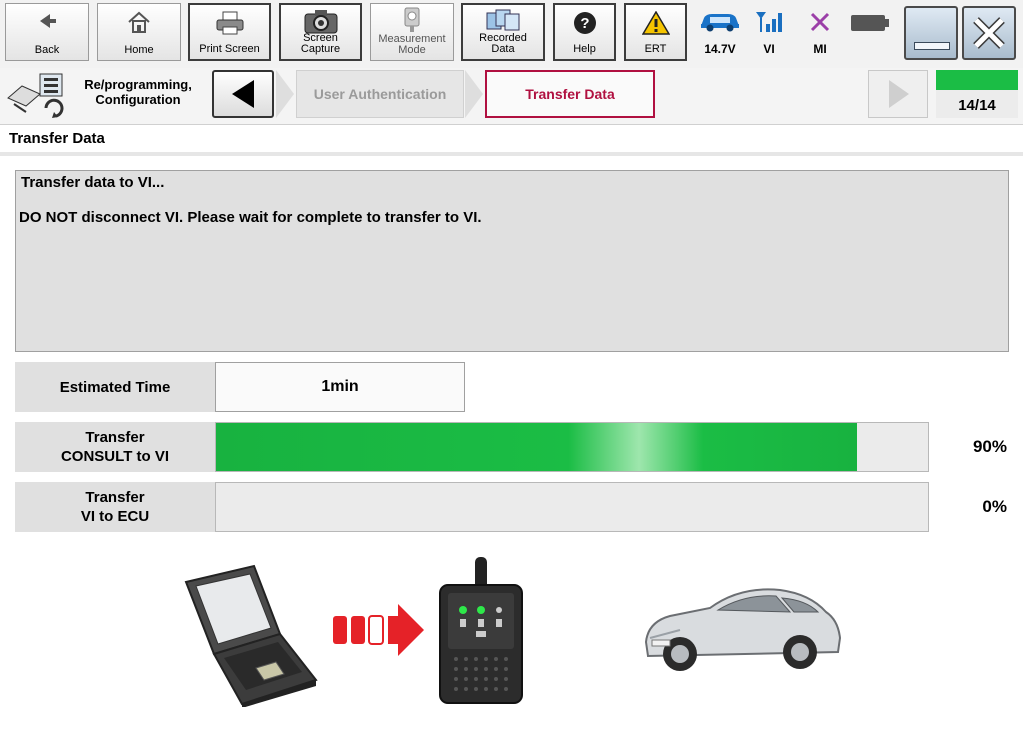 The image size is (1023, 736). Describe the element at coordinates (572, 507) in the screenshot. I see `transfer-vi-ecu-progress` at that location.